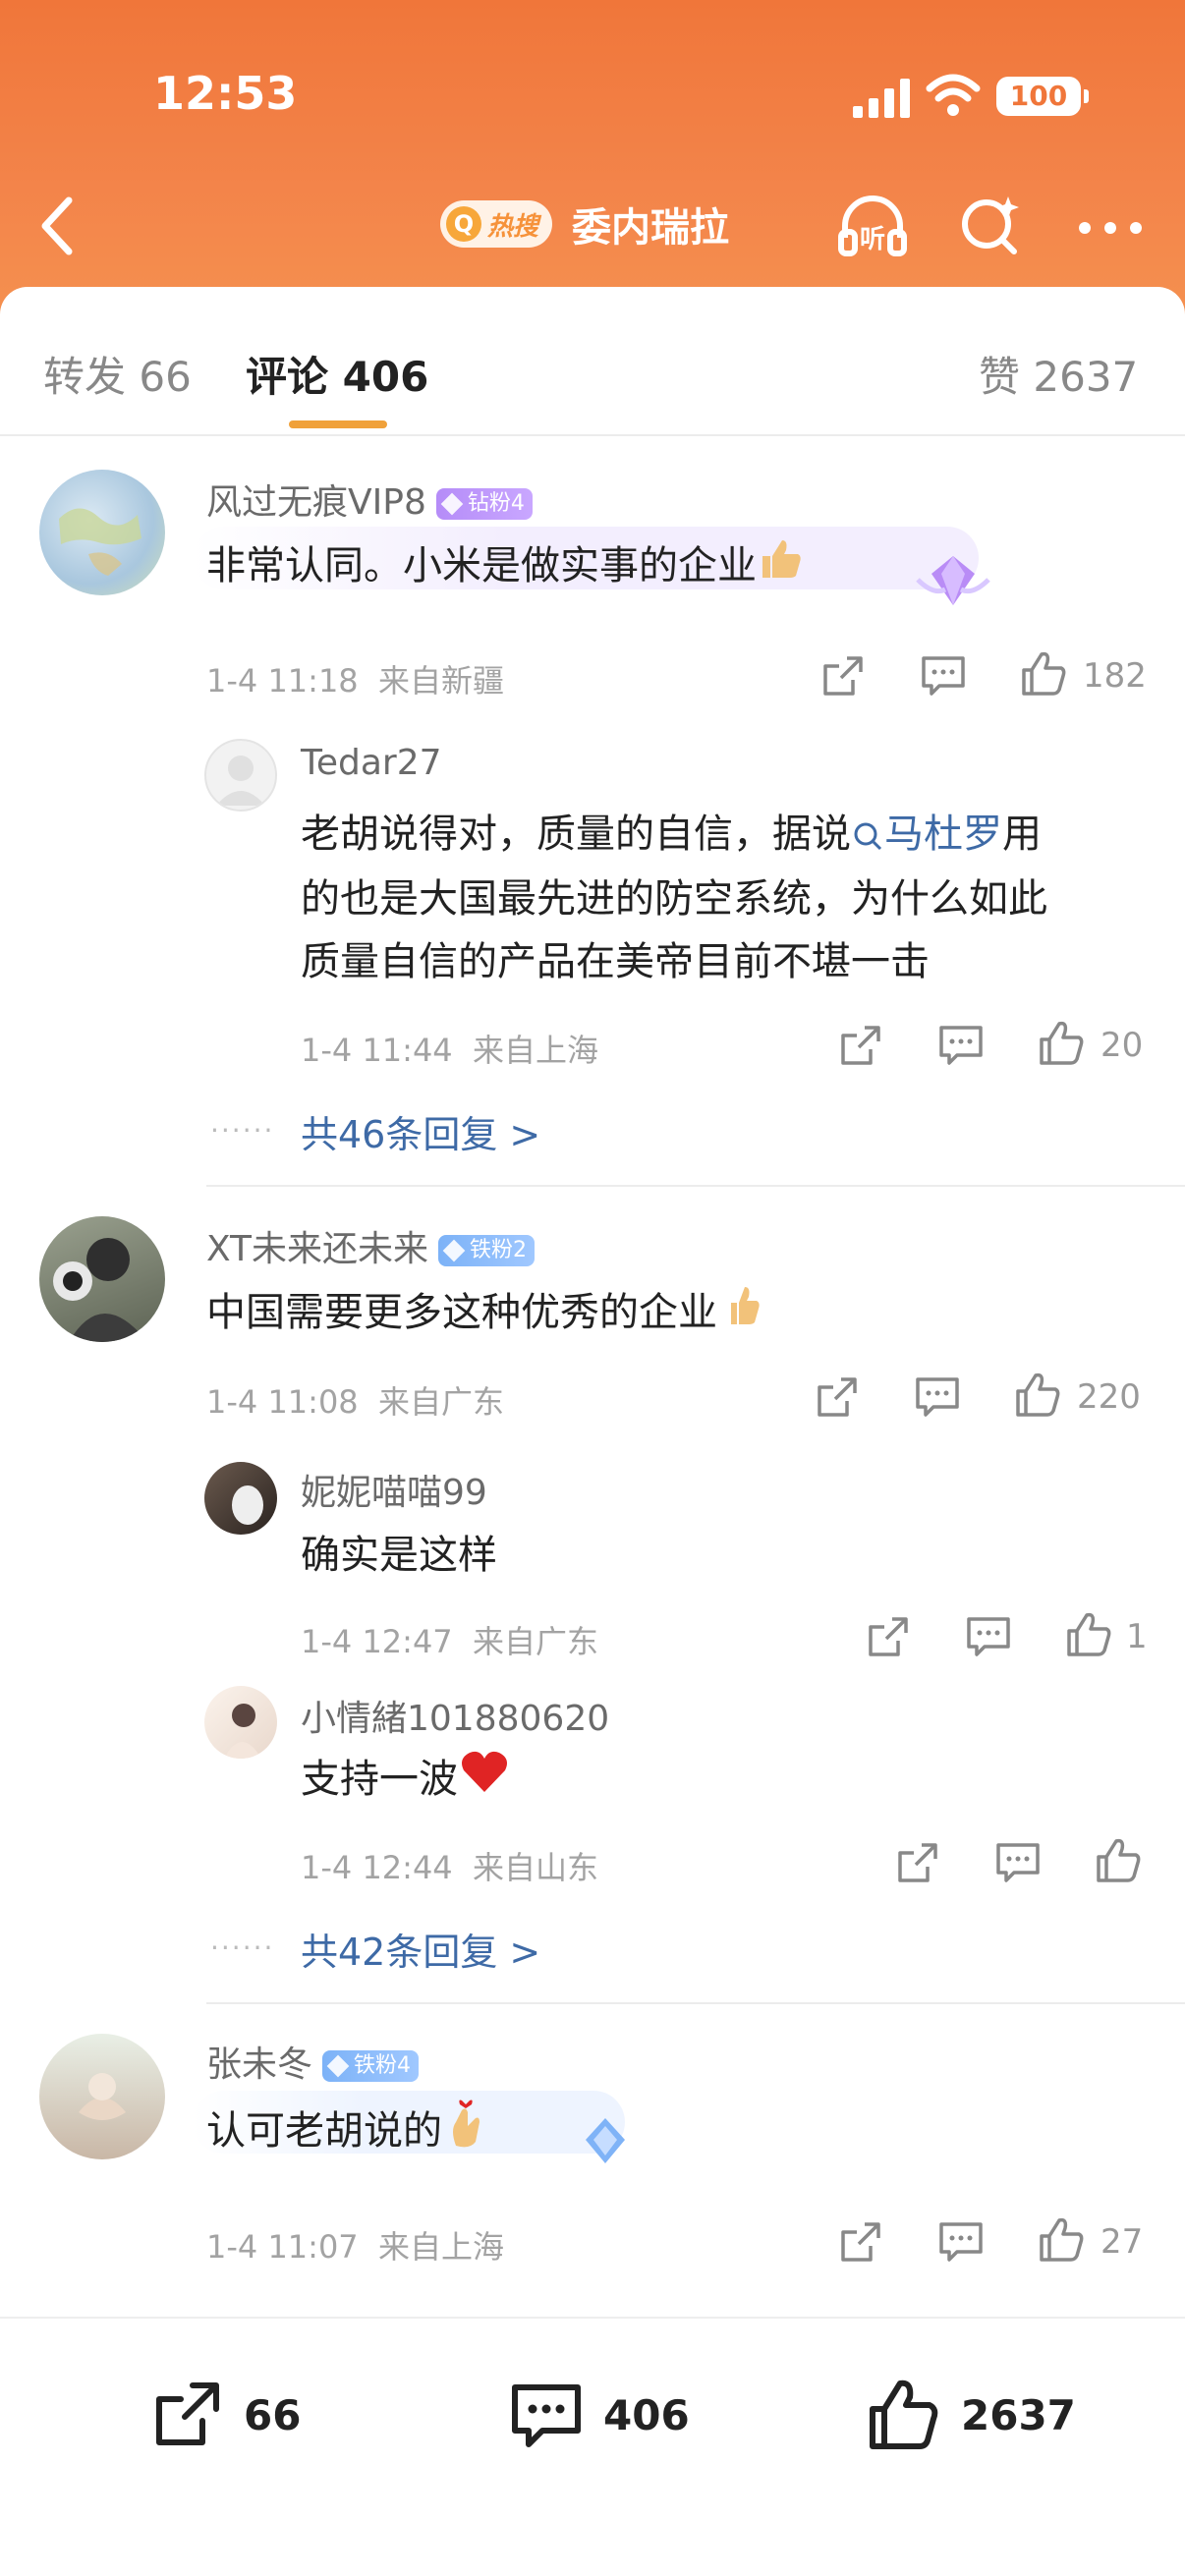 The width and height of the screenshot is (1185, 2576). What do you see at coordinates (100, 542) in the screenshot?
I see `world-map-avatar-icon` at bounding box center [100, 542].